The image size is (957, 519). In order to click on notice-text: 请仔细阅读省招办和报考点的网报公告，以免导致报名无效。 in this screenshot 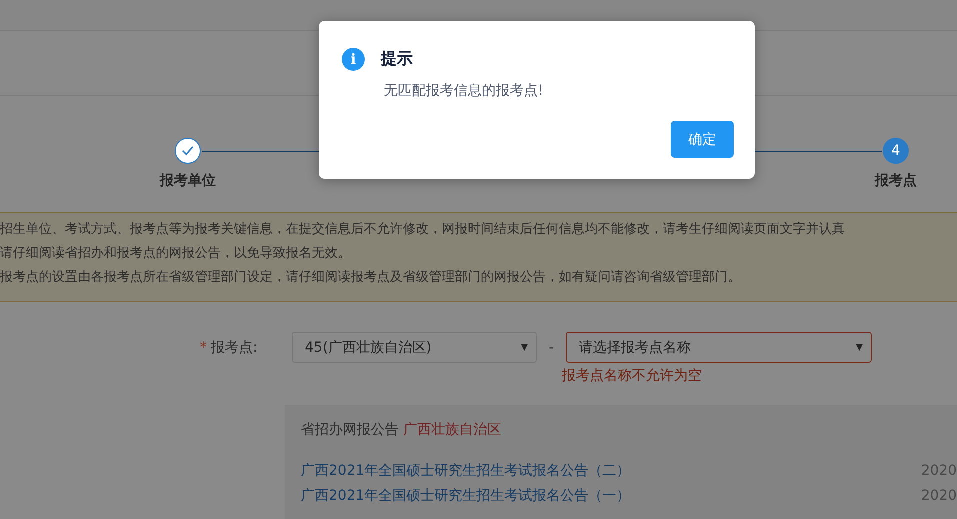, I will do `click(176, 254)`.